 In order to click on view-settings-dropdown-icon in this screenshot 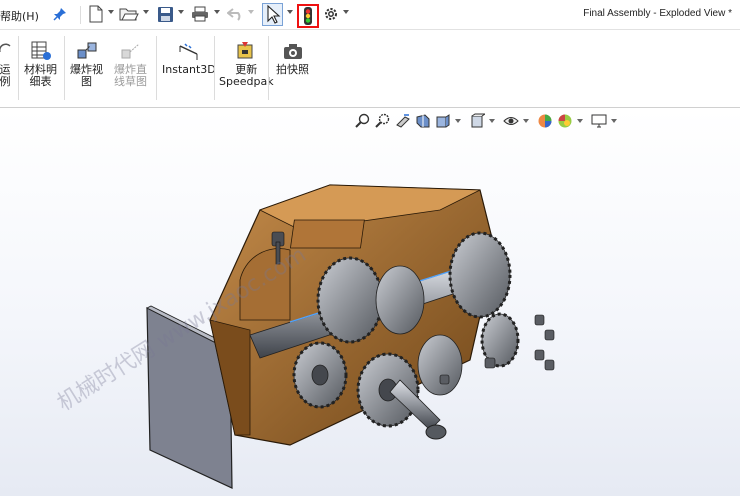, I will do `click(614, 121)`.